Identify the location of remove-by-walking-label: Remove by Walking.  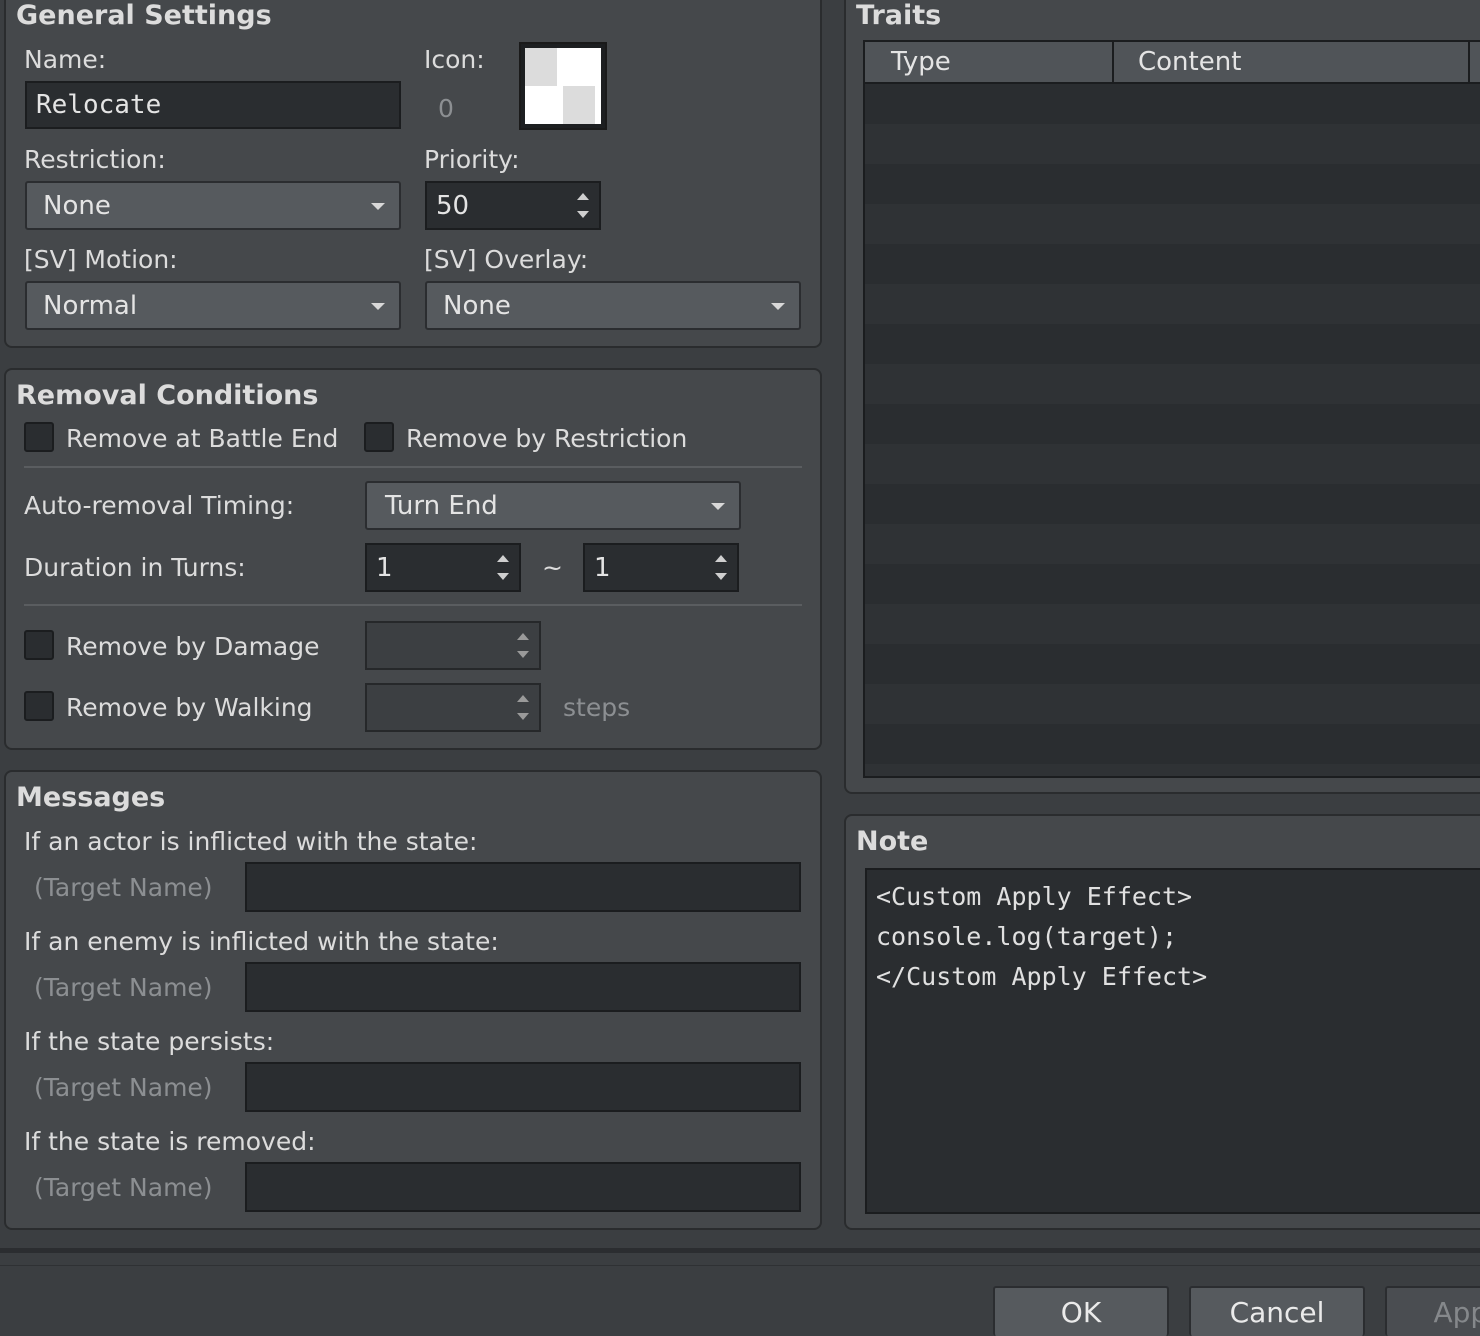
(189, 707).